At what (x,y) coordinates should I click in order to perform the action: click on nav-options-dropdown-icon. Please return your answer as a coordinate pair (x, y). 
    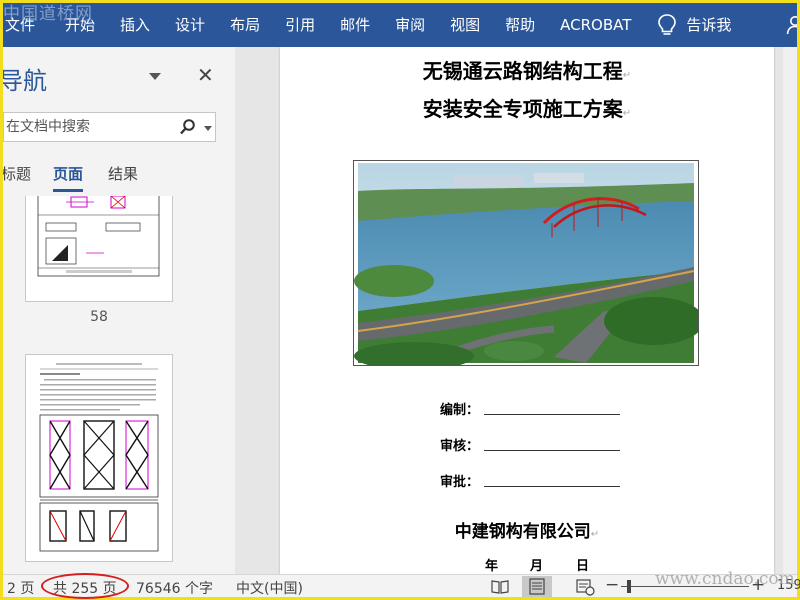
    Looking at the image, I should click on (155, 76).